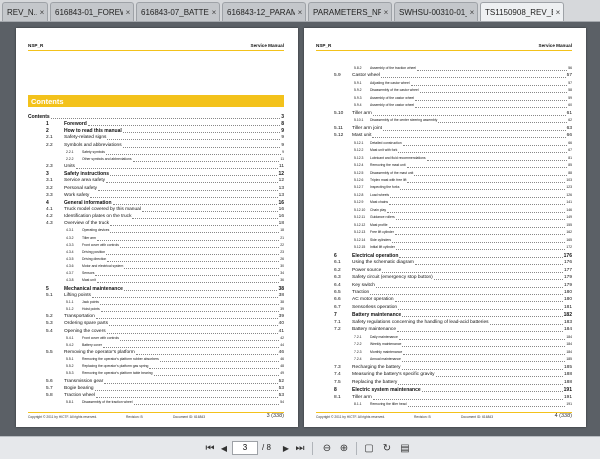 Image resolution: width=600 pixels, height=459 pixels. What do you see at coordinates (156, 403) in the screenshot?
I see `toc-entry: 5.8.1 Disassembly of the traction wheel 54` at bounding box center [156, 403].